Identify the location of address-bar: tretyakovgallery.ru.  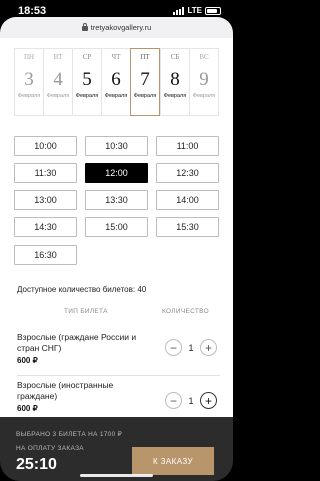
(116, 27).